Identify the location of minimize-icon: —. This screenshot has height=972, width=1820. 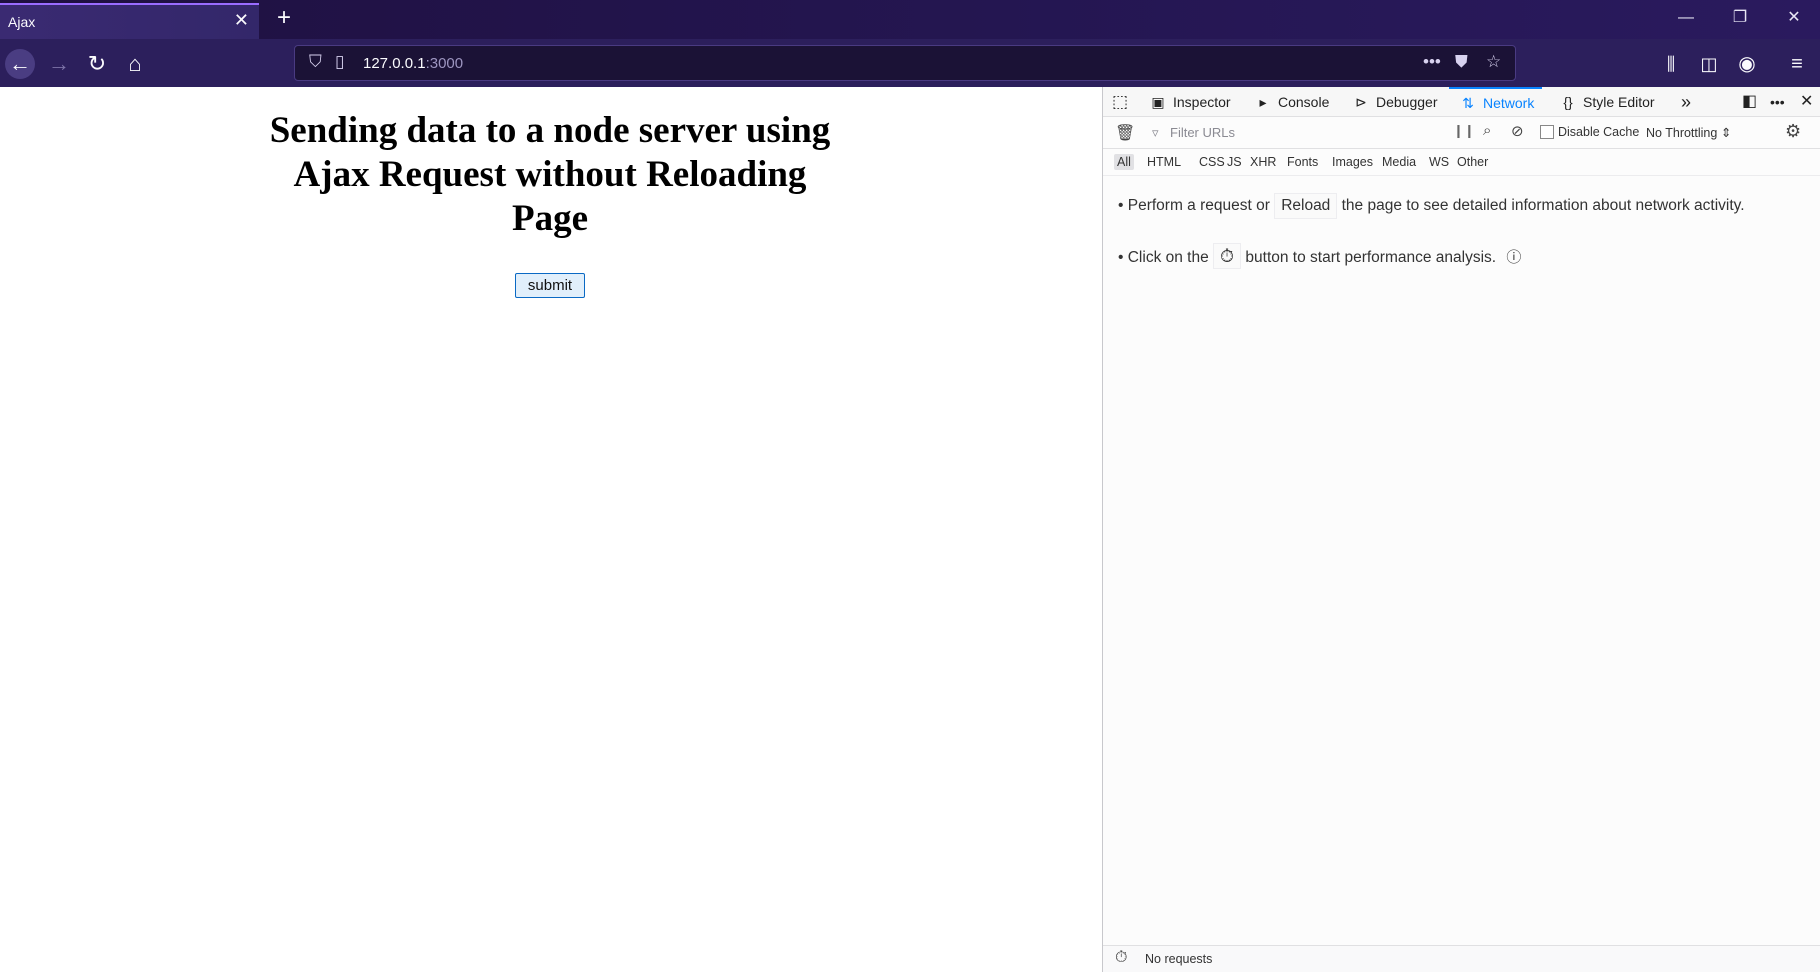
(1686, 18).